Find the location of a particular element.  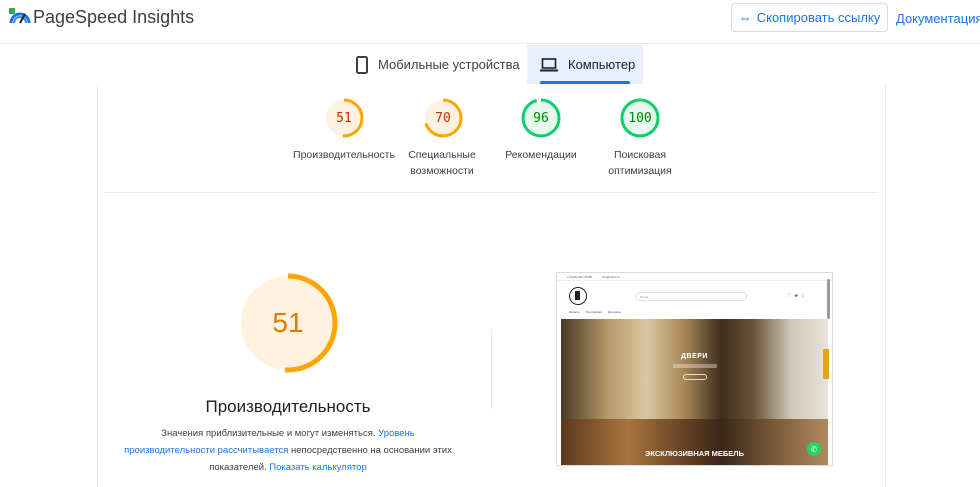

tab-desktop: Компьютер is located at coordinates (585, 64).